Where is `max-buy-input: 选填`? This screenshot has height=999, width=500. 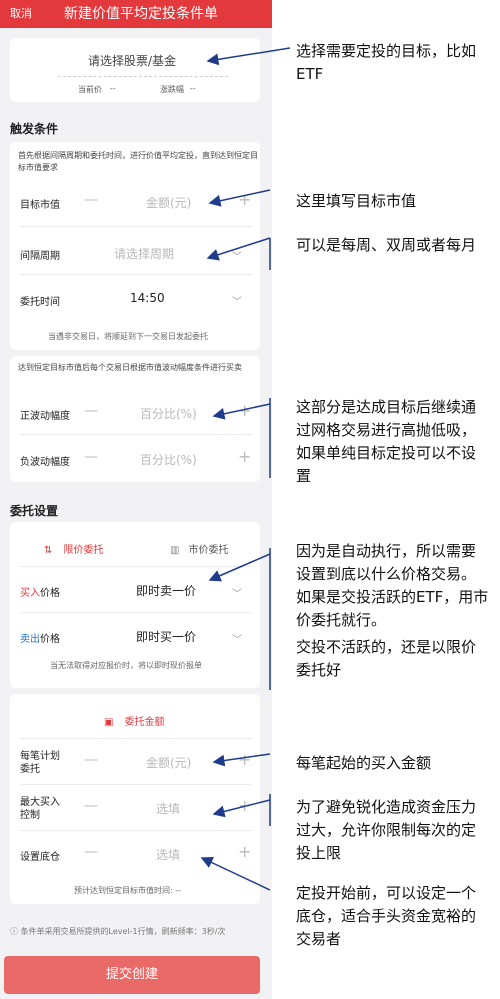 max-buy-input: 选填 is located at coordinates (168, 808).